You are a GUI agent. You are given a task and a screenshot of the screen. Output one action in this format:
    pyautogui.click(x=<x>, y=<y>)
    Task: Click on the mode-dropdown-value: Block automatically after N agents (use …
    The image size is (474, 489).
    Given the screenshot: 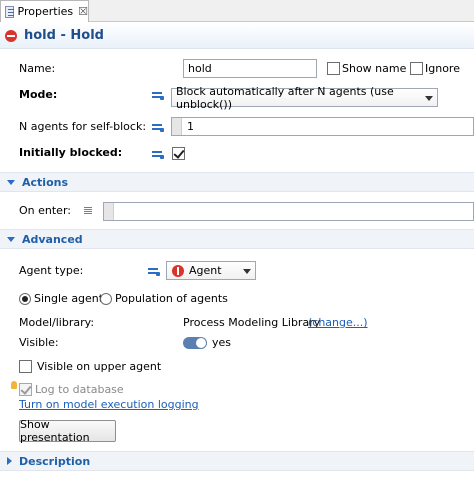 What is the action you would take?
    pyautogui.click(x=285, y=97)
    